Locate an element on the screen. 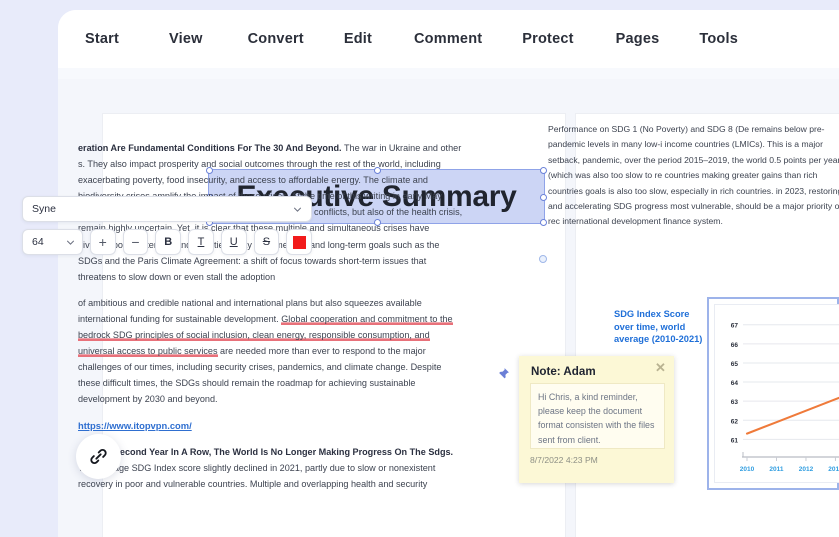 The height and width of the screenshot is (537, 839). svg-text: 2012 is located at coordinates (806, 469).